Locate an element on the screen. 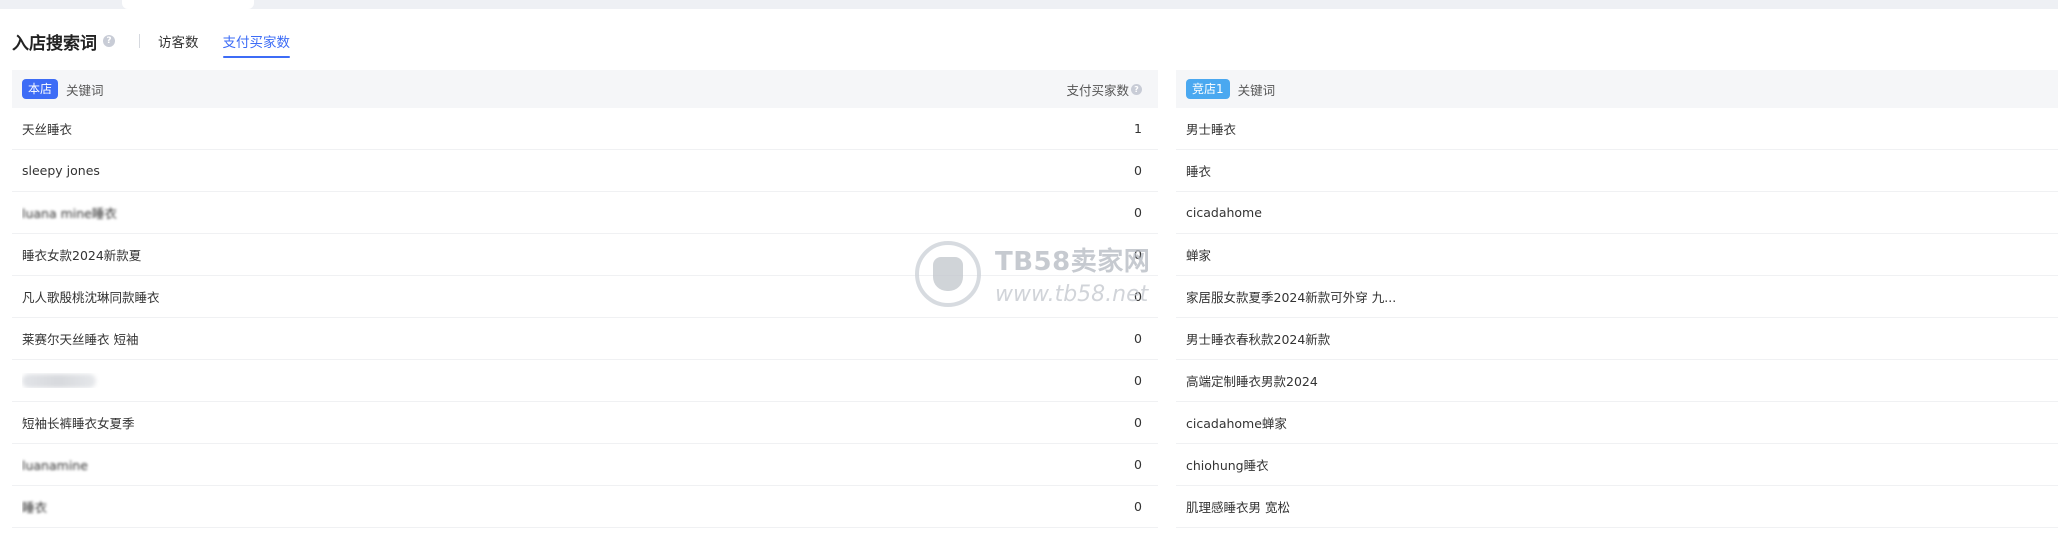  keyword-cell: chiohung睡衣 is located at coordinates (1227, 465).